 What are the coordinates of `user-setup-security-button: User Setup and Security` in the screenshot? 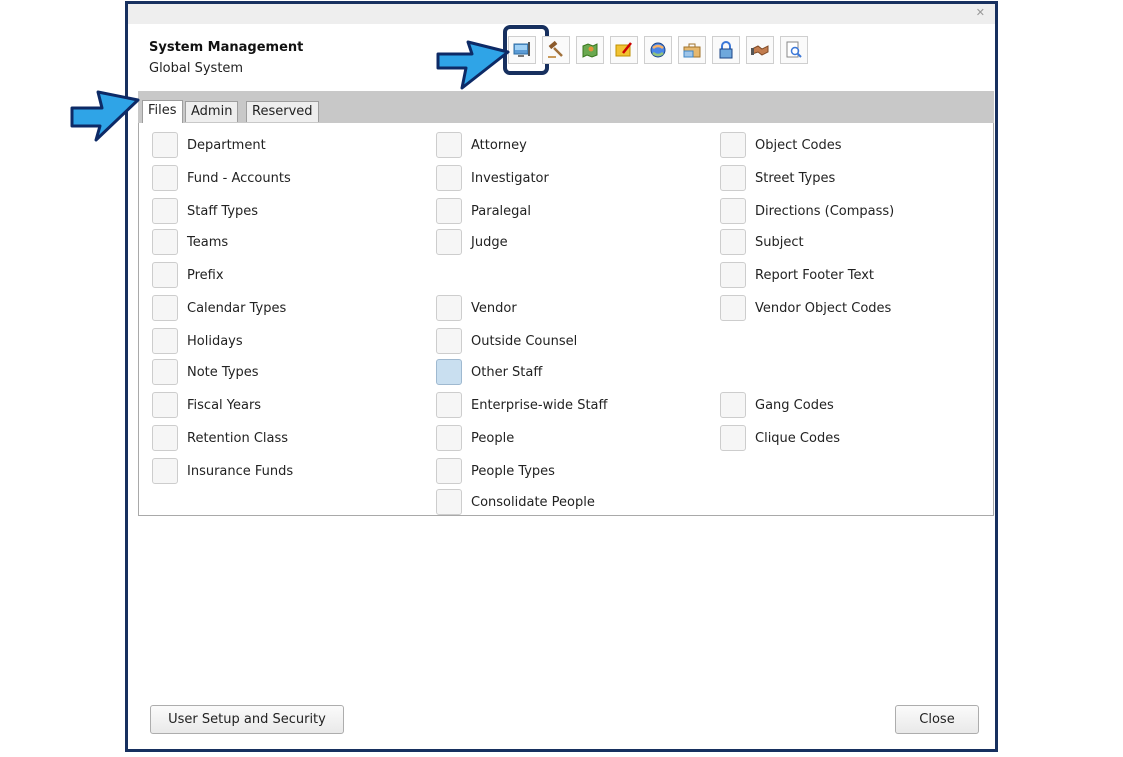 It's located at (247, 719).